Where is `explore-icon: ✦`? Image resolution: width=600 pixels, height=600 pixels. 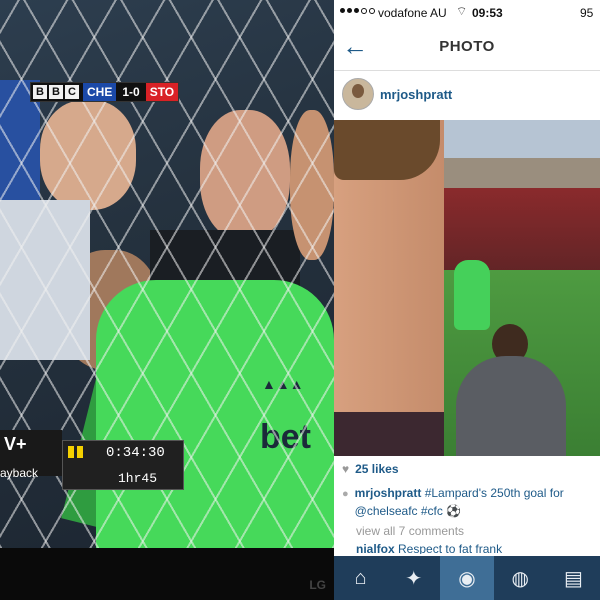 explore-icon: ✦ is located at coordinates (413, 578).